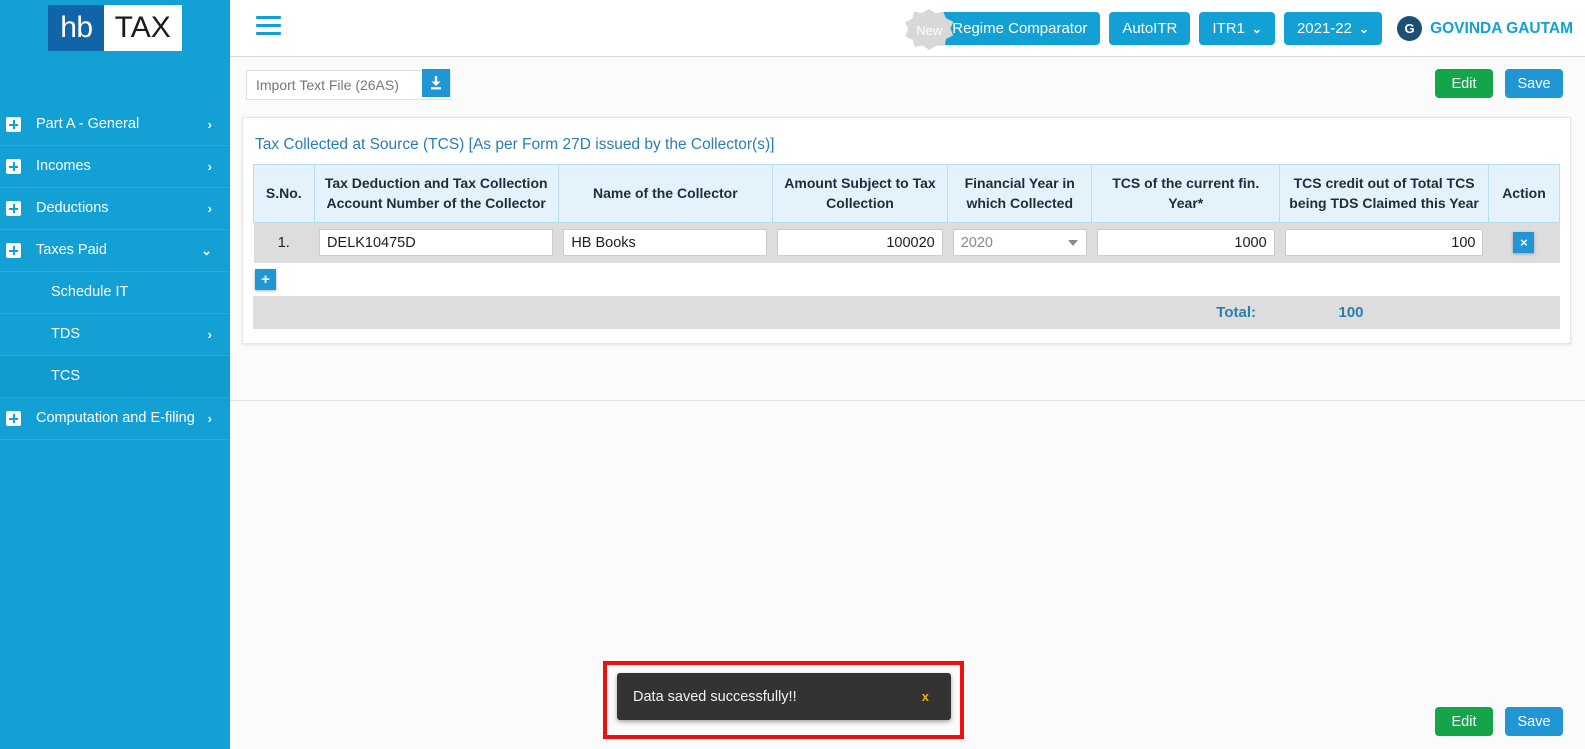  What do you see at coordinates (860, 193) in the screenshot?
I see `column-header-amount-subject: Amount Subject to Tax Collection` at bounding box center [860, 193].